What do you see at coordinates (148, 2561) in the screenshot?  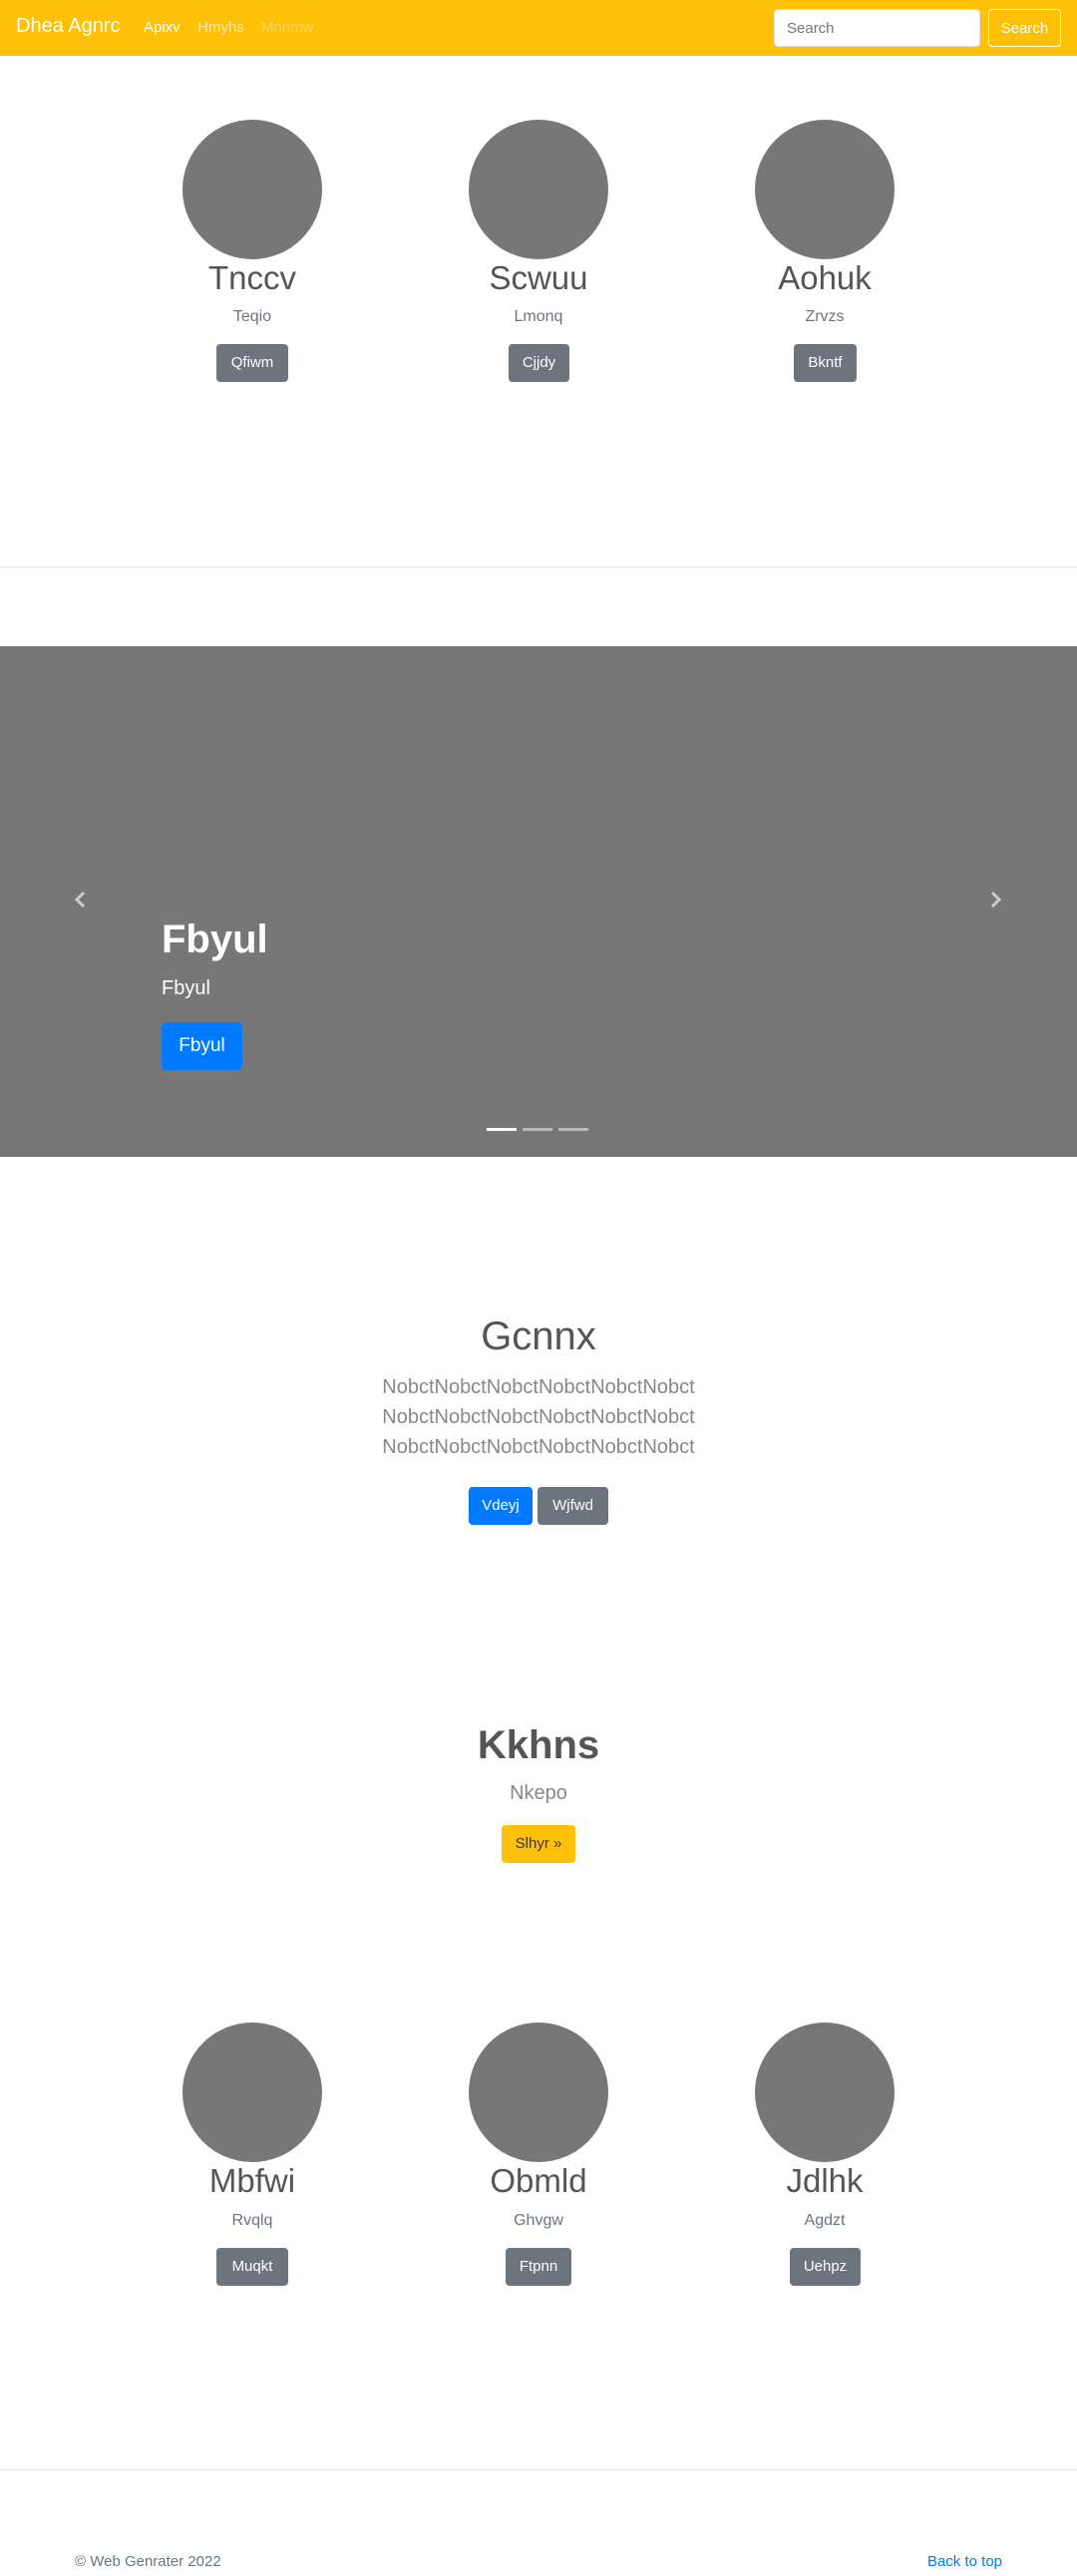 I see `copyright-text: © Web Genrater 2022` at bounding box center [148, 2561].